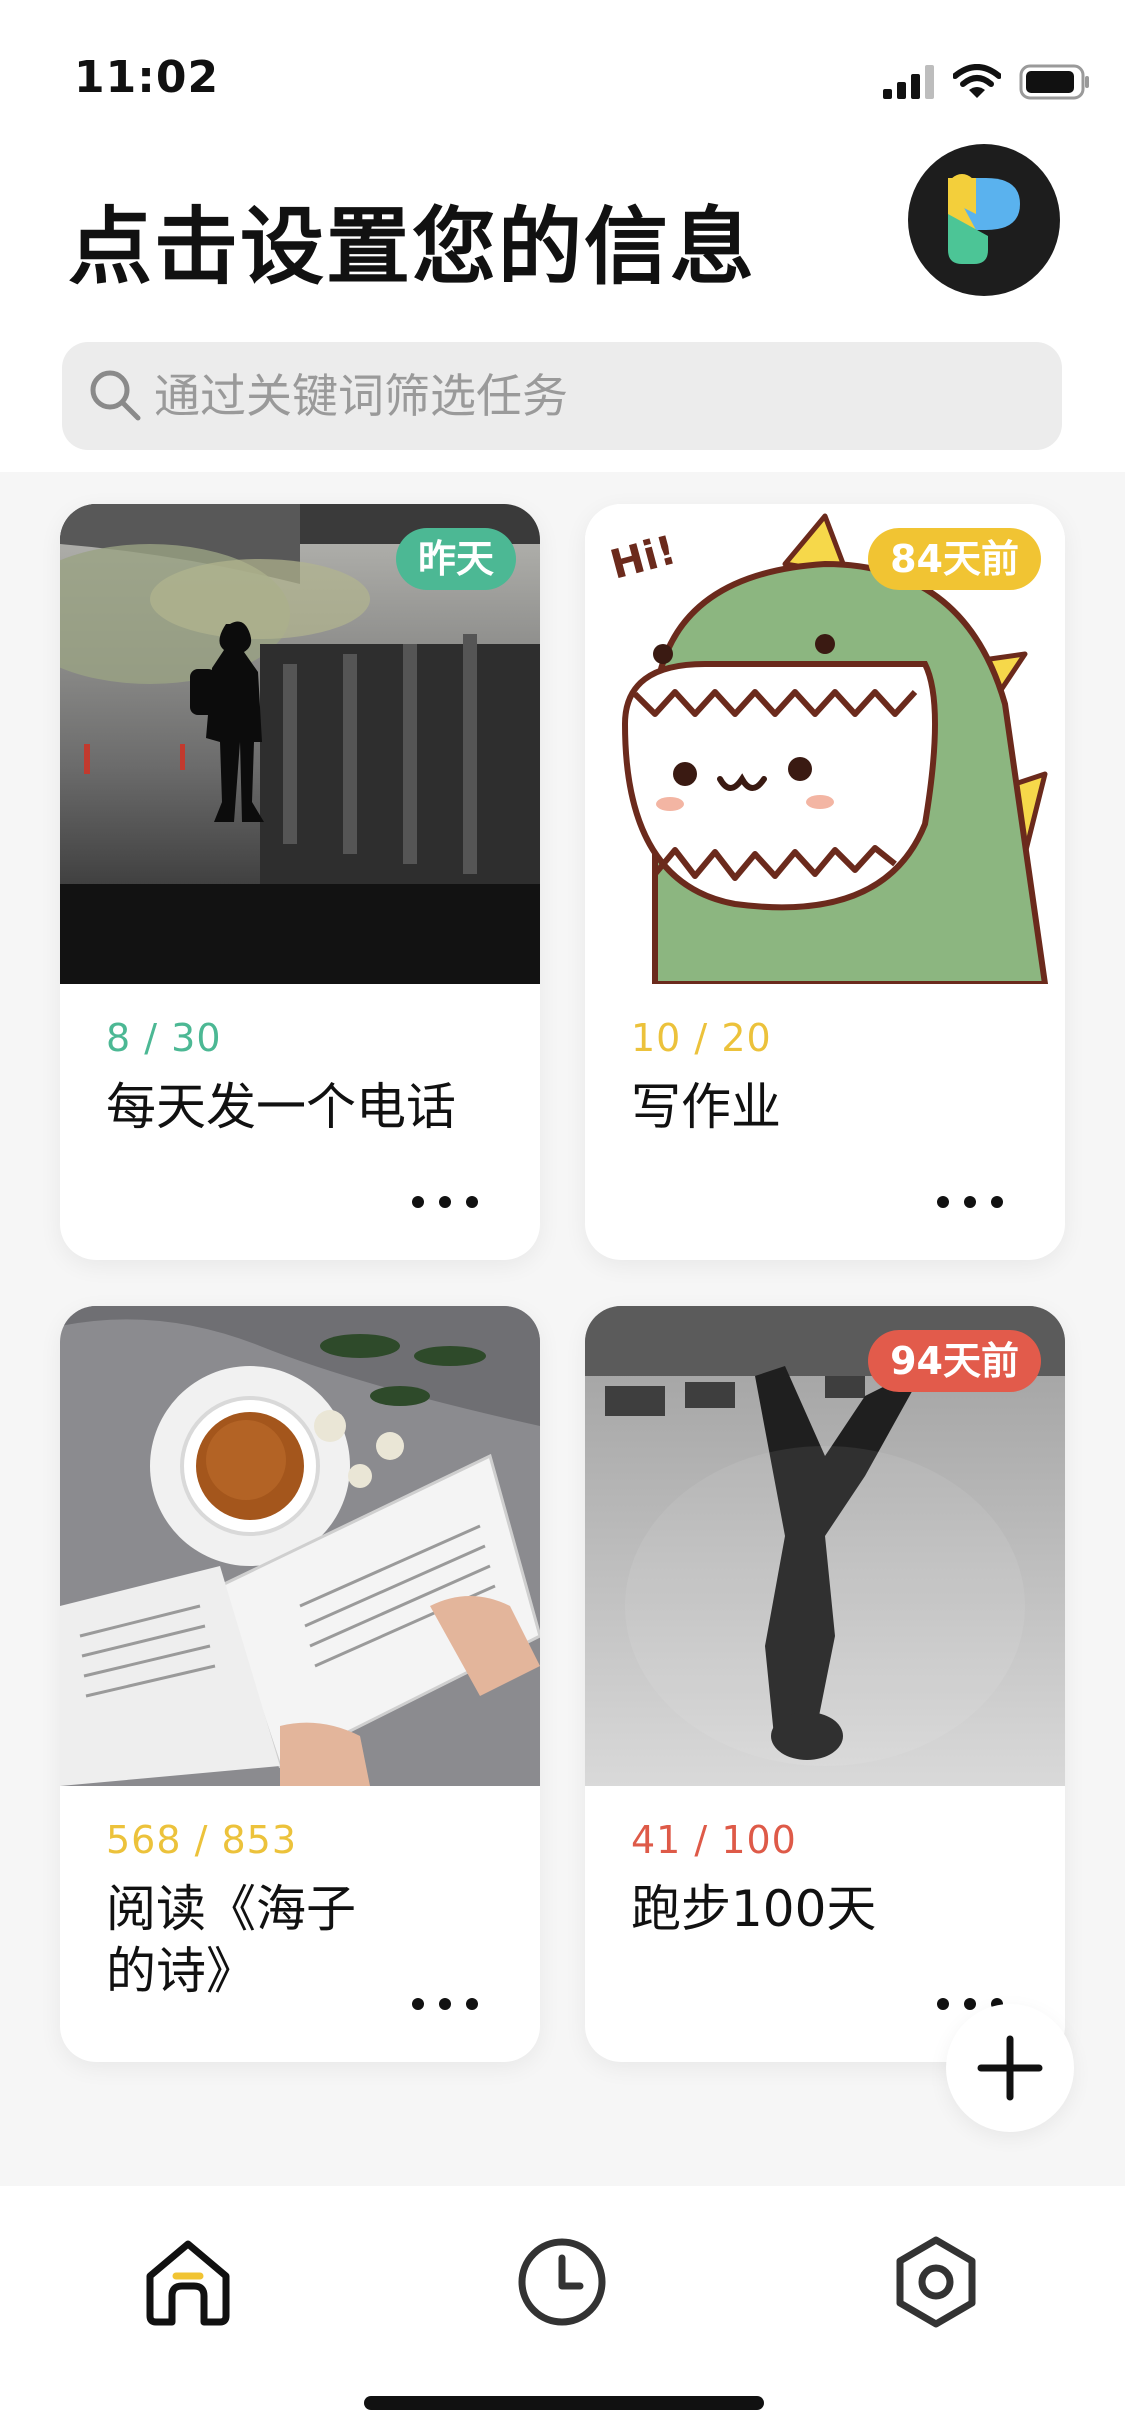 This screenshot has height=2436, width=1125. I want to click on plus-icon, so click(1010, 2068).